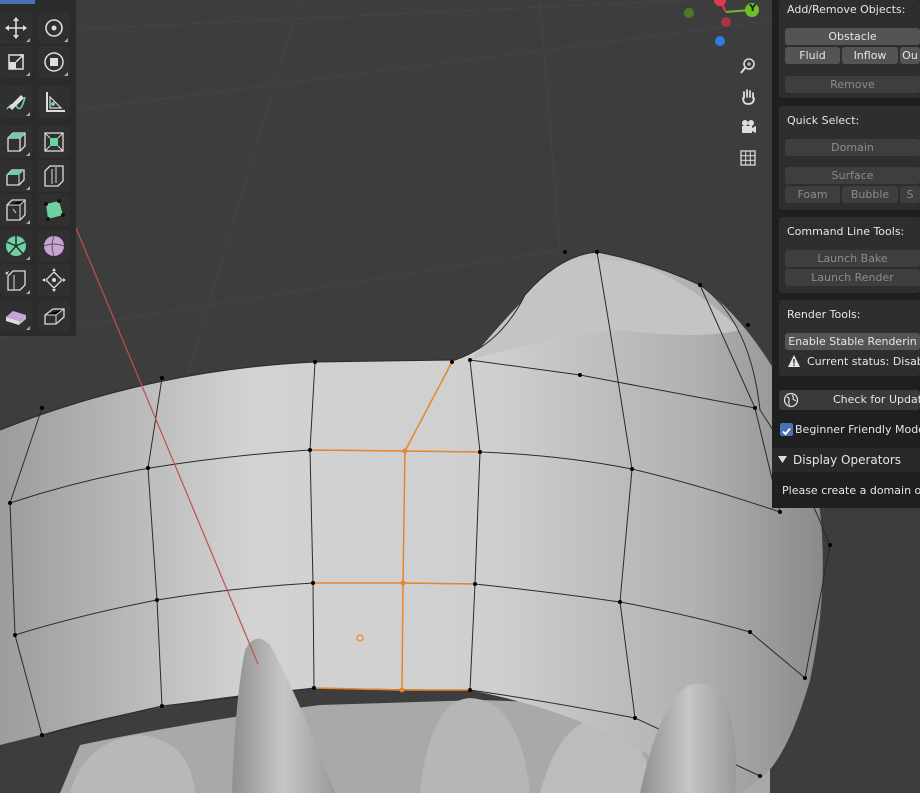  I want to click on tool-offset-edge, so click(54, 210).